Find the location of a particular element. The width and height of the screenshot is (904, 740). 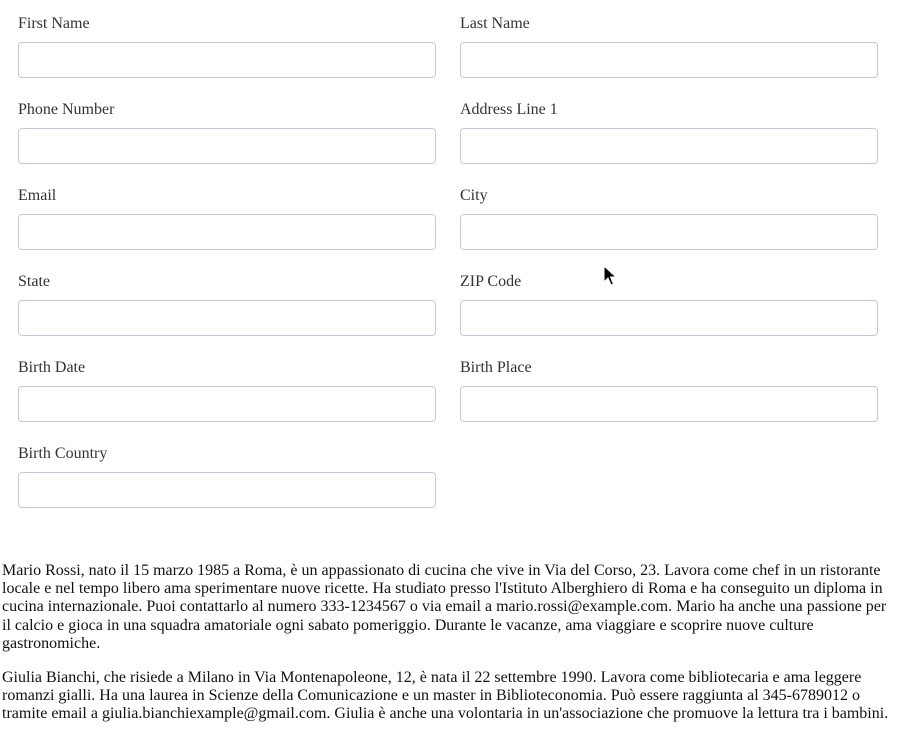

phone-number-label: Phone Number is located at coordinates (66, 109).